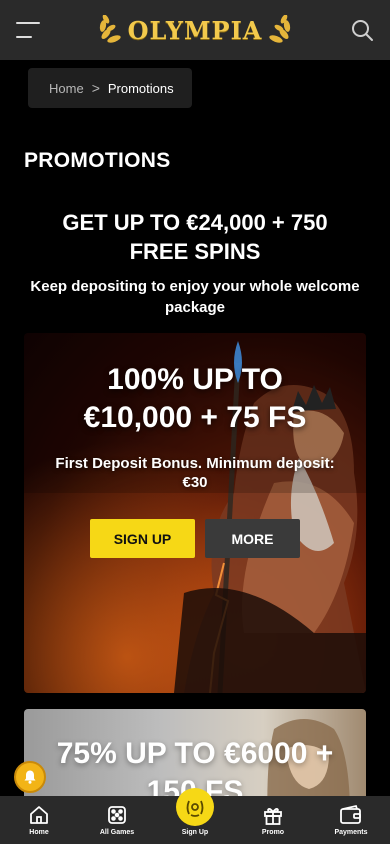 Image resolution: width=390 pixels, height=844 pixels. I want to click on nav-promo: Promo, so click(273, 820).